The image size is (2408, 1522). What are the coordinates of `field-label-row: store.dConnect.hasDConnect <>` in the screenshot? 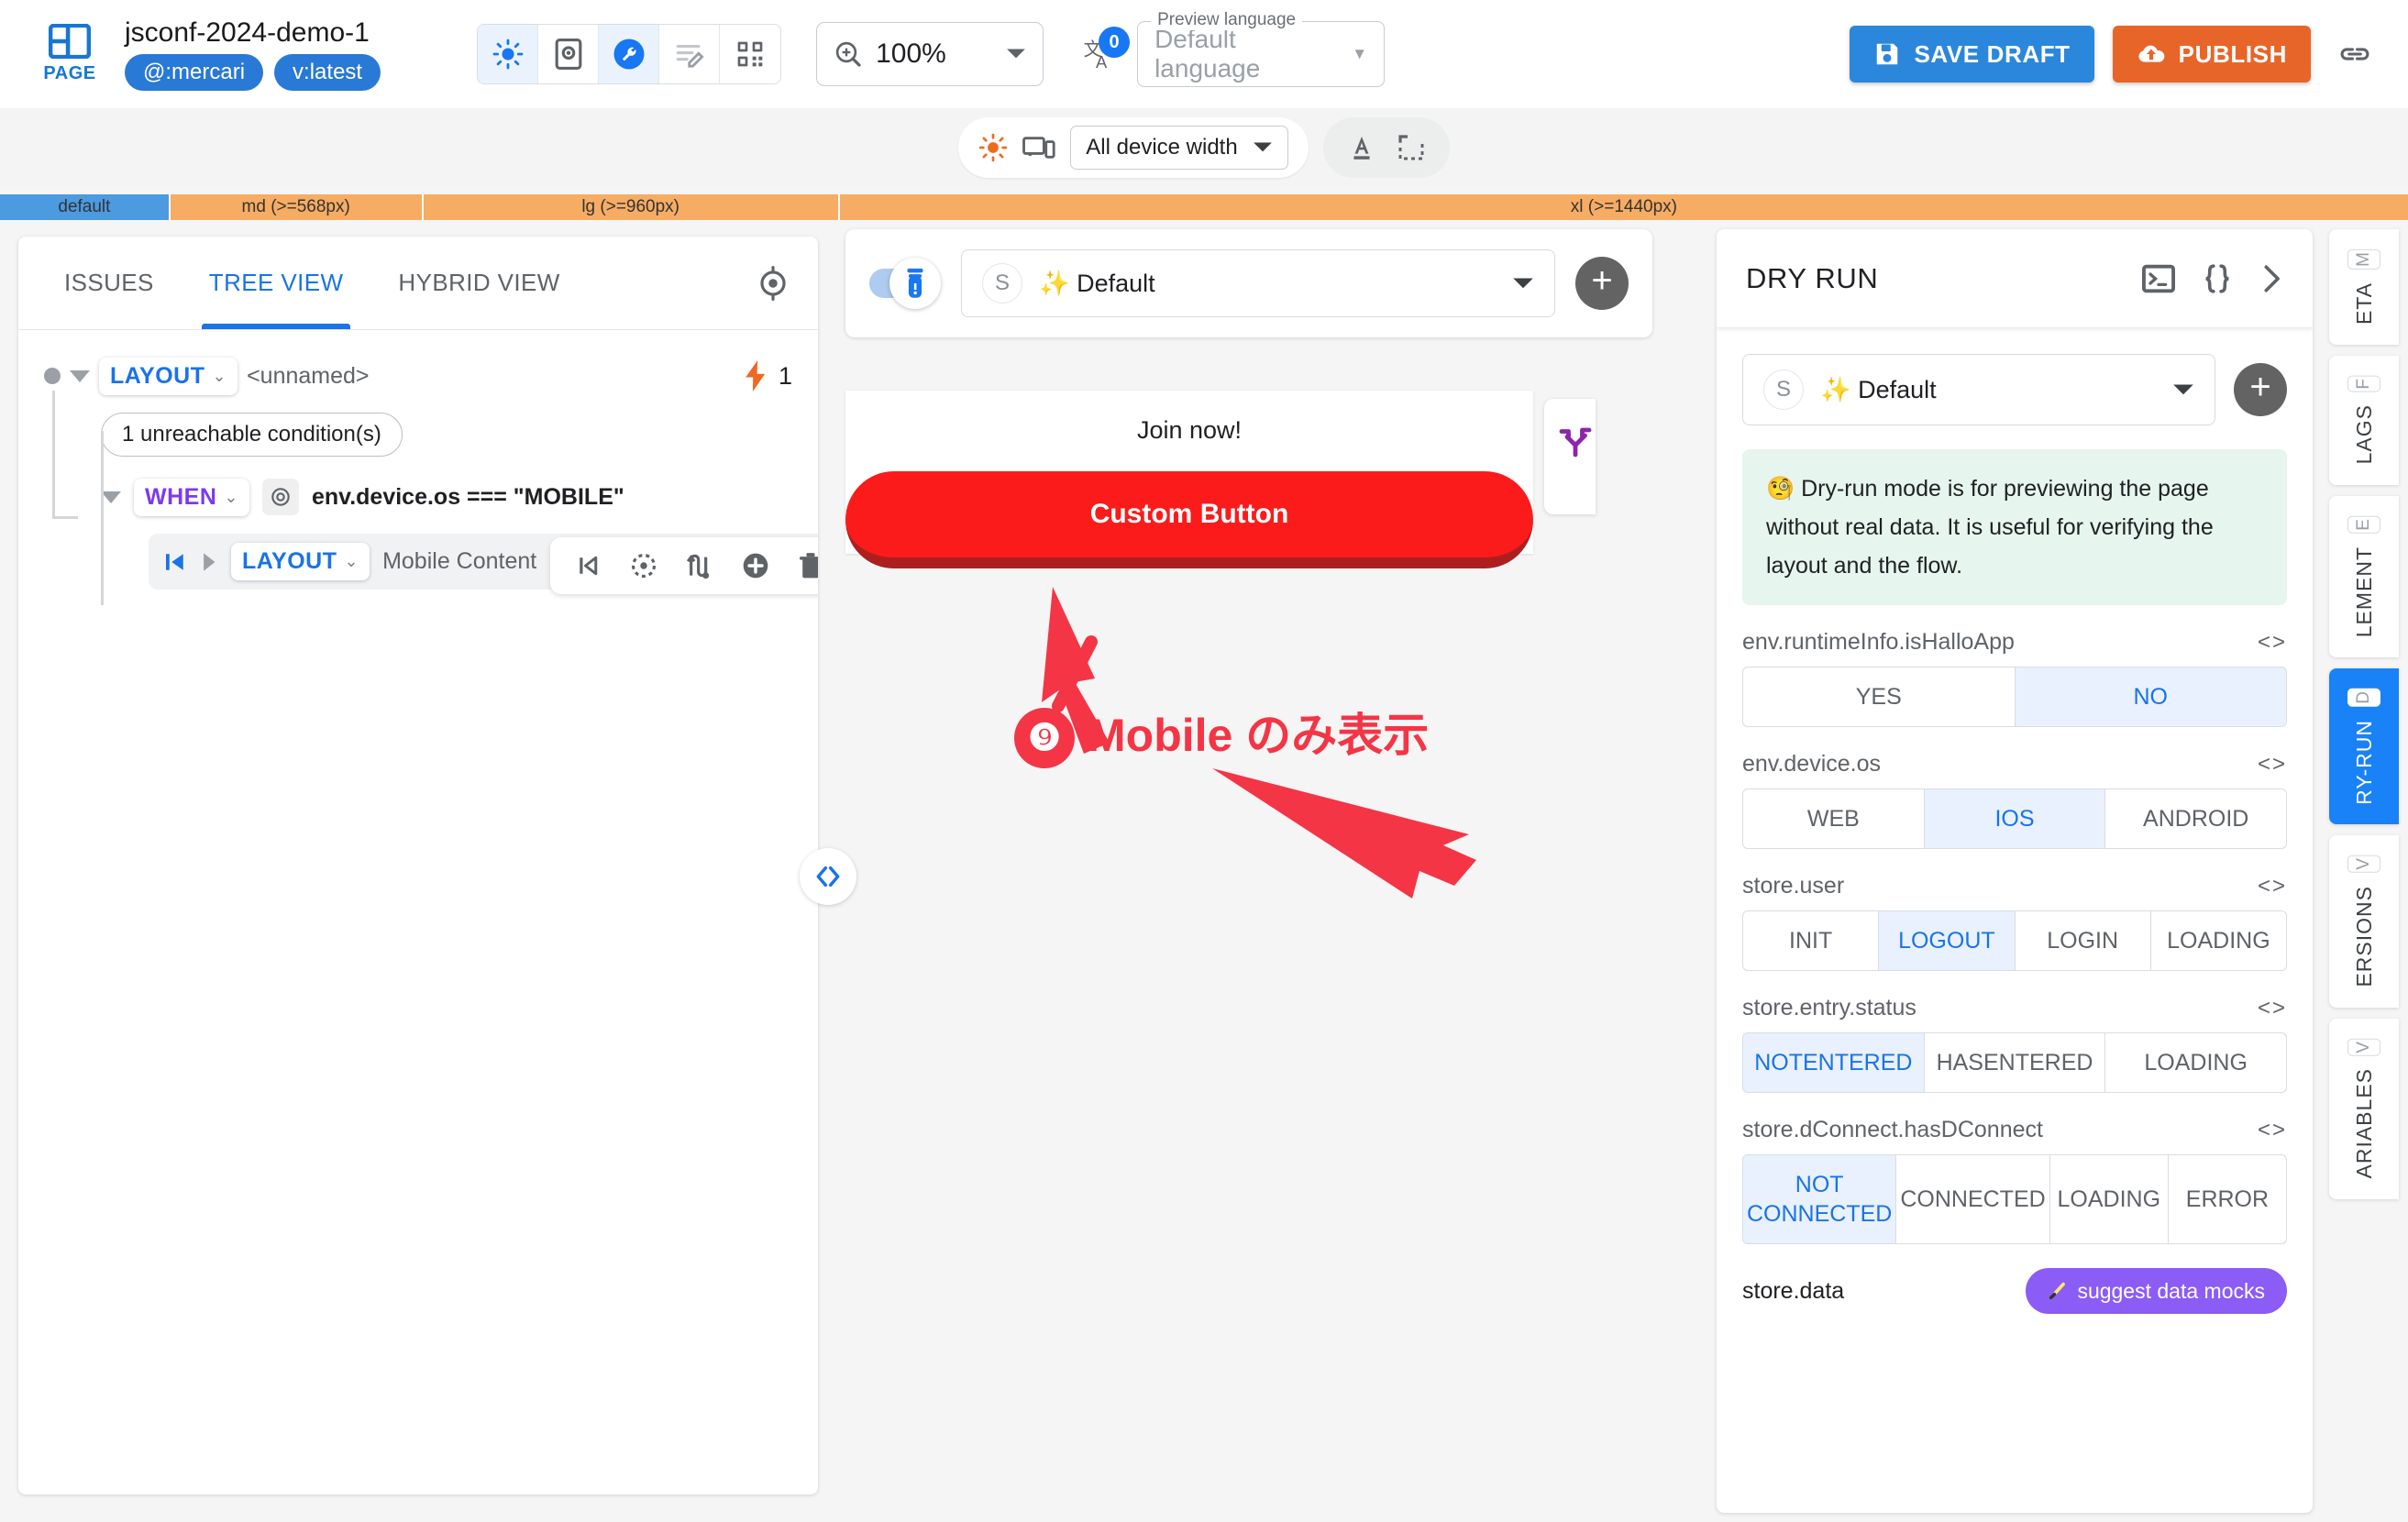 It's located at (2015, 1130).